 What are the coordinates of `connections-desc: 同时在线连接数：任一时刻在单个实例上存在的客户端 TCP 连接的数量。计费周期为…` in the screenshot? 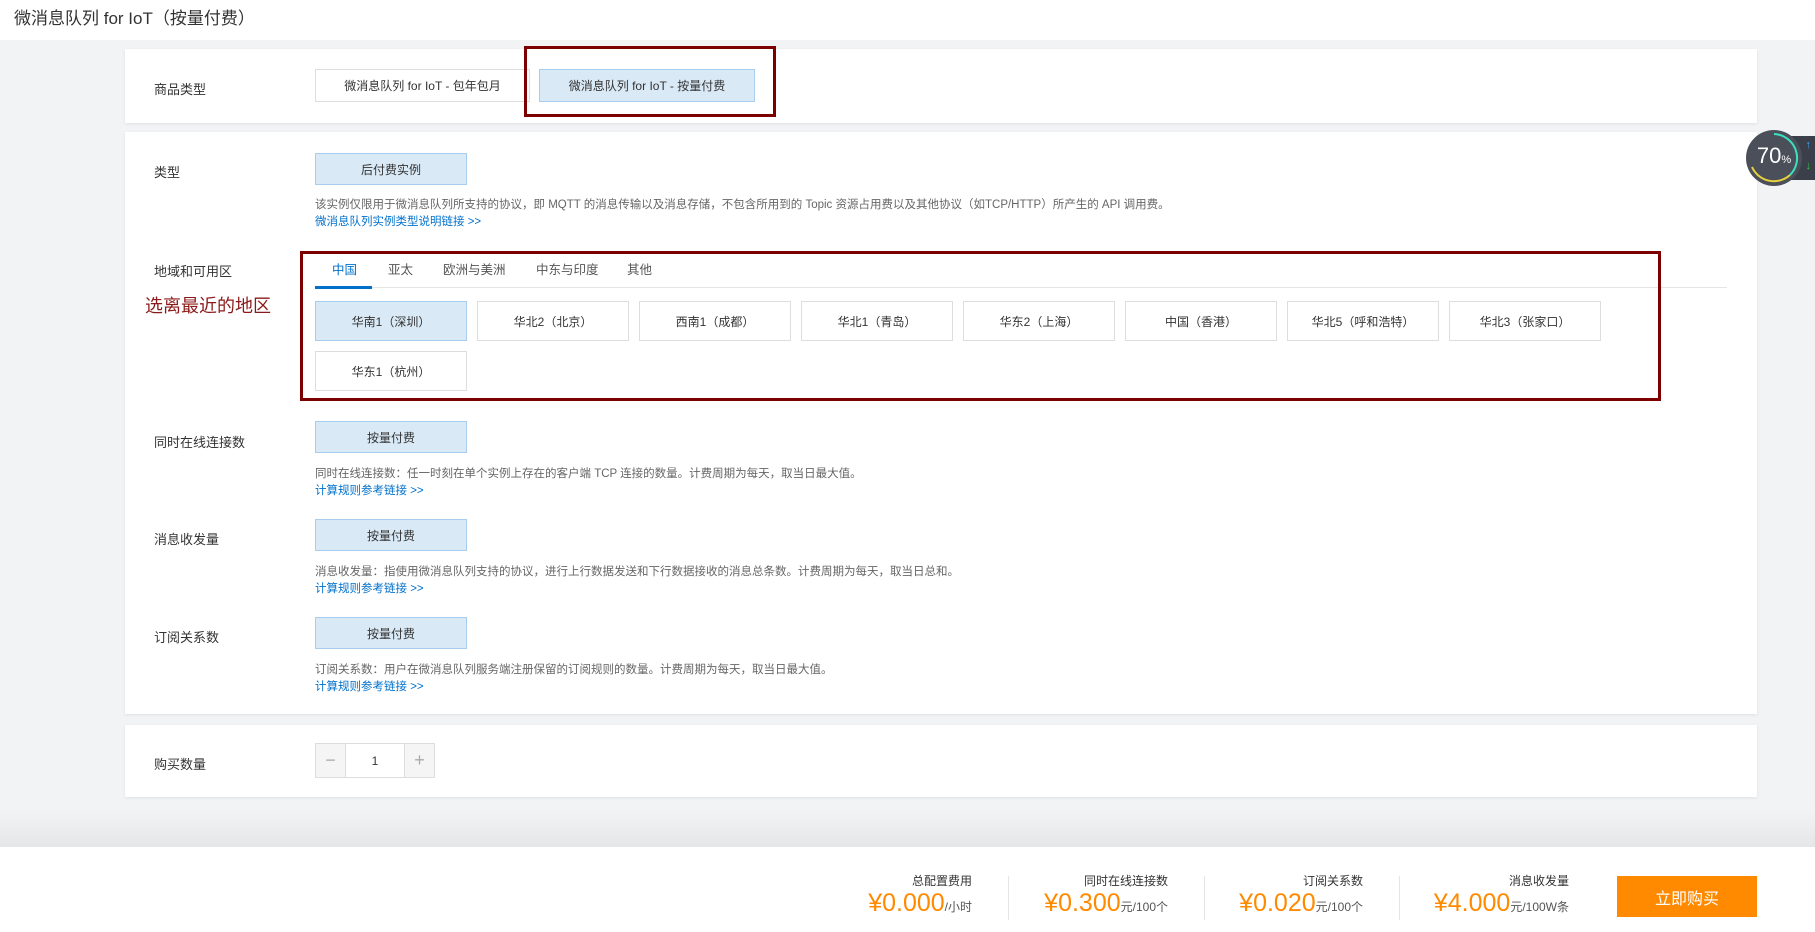 It's located at (588, 474).